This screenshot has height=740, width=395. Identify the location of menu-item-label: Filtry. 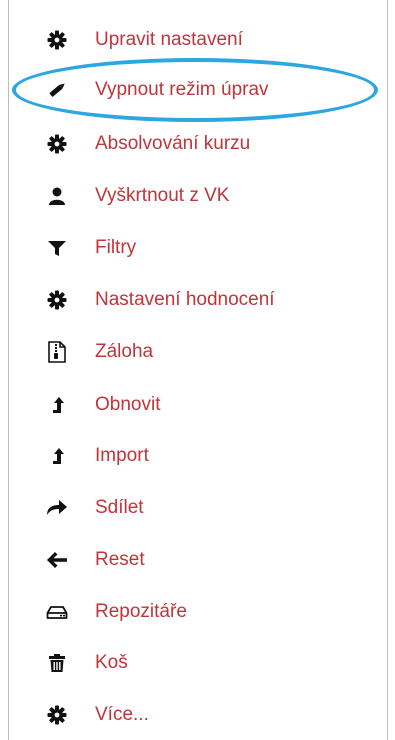
(116, 247).